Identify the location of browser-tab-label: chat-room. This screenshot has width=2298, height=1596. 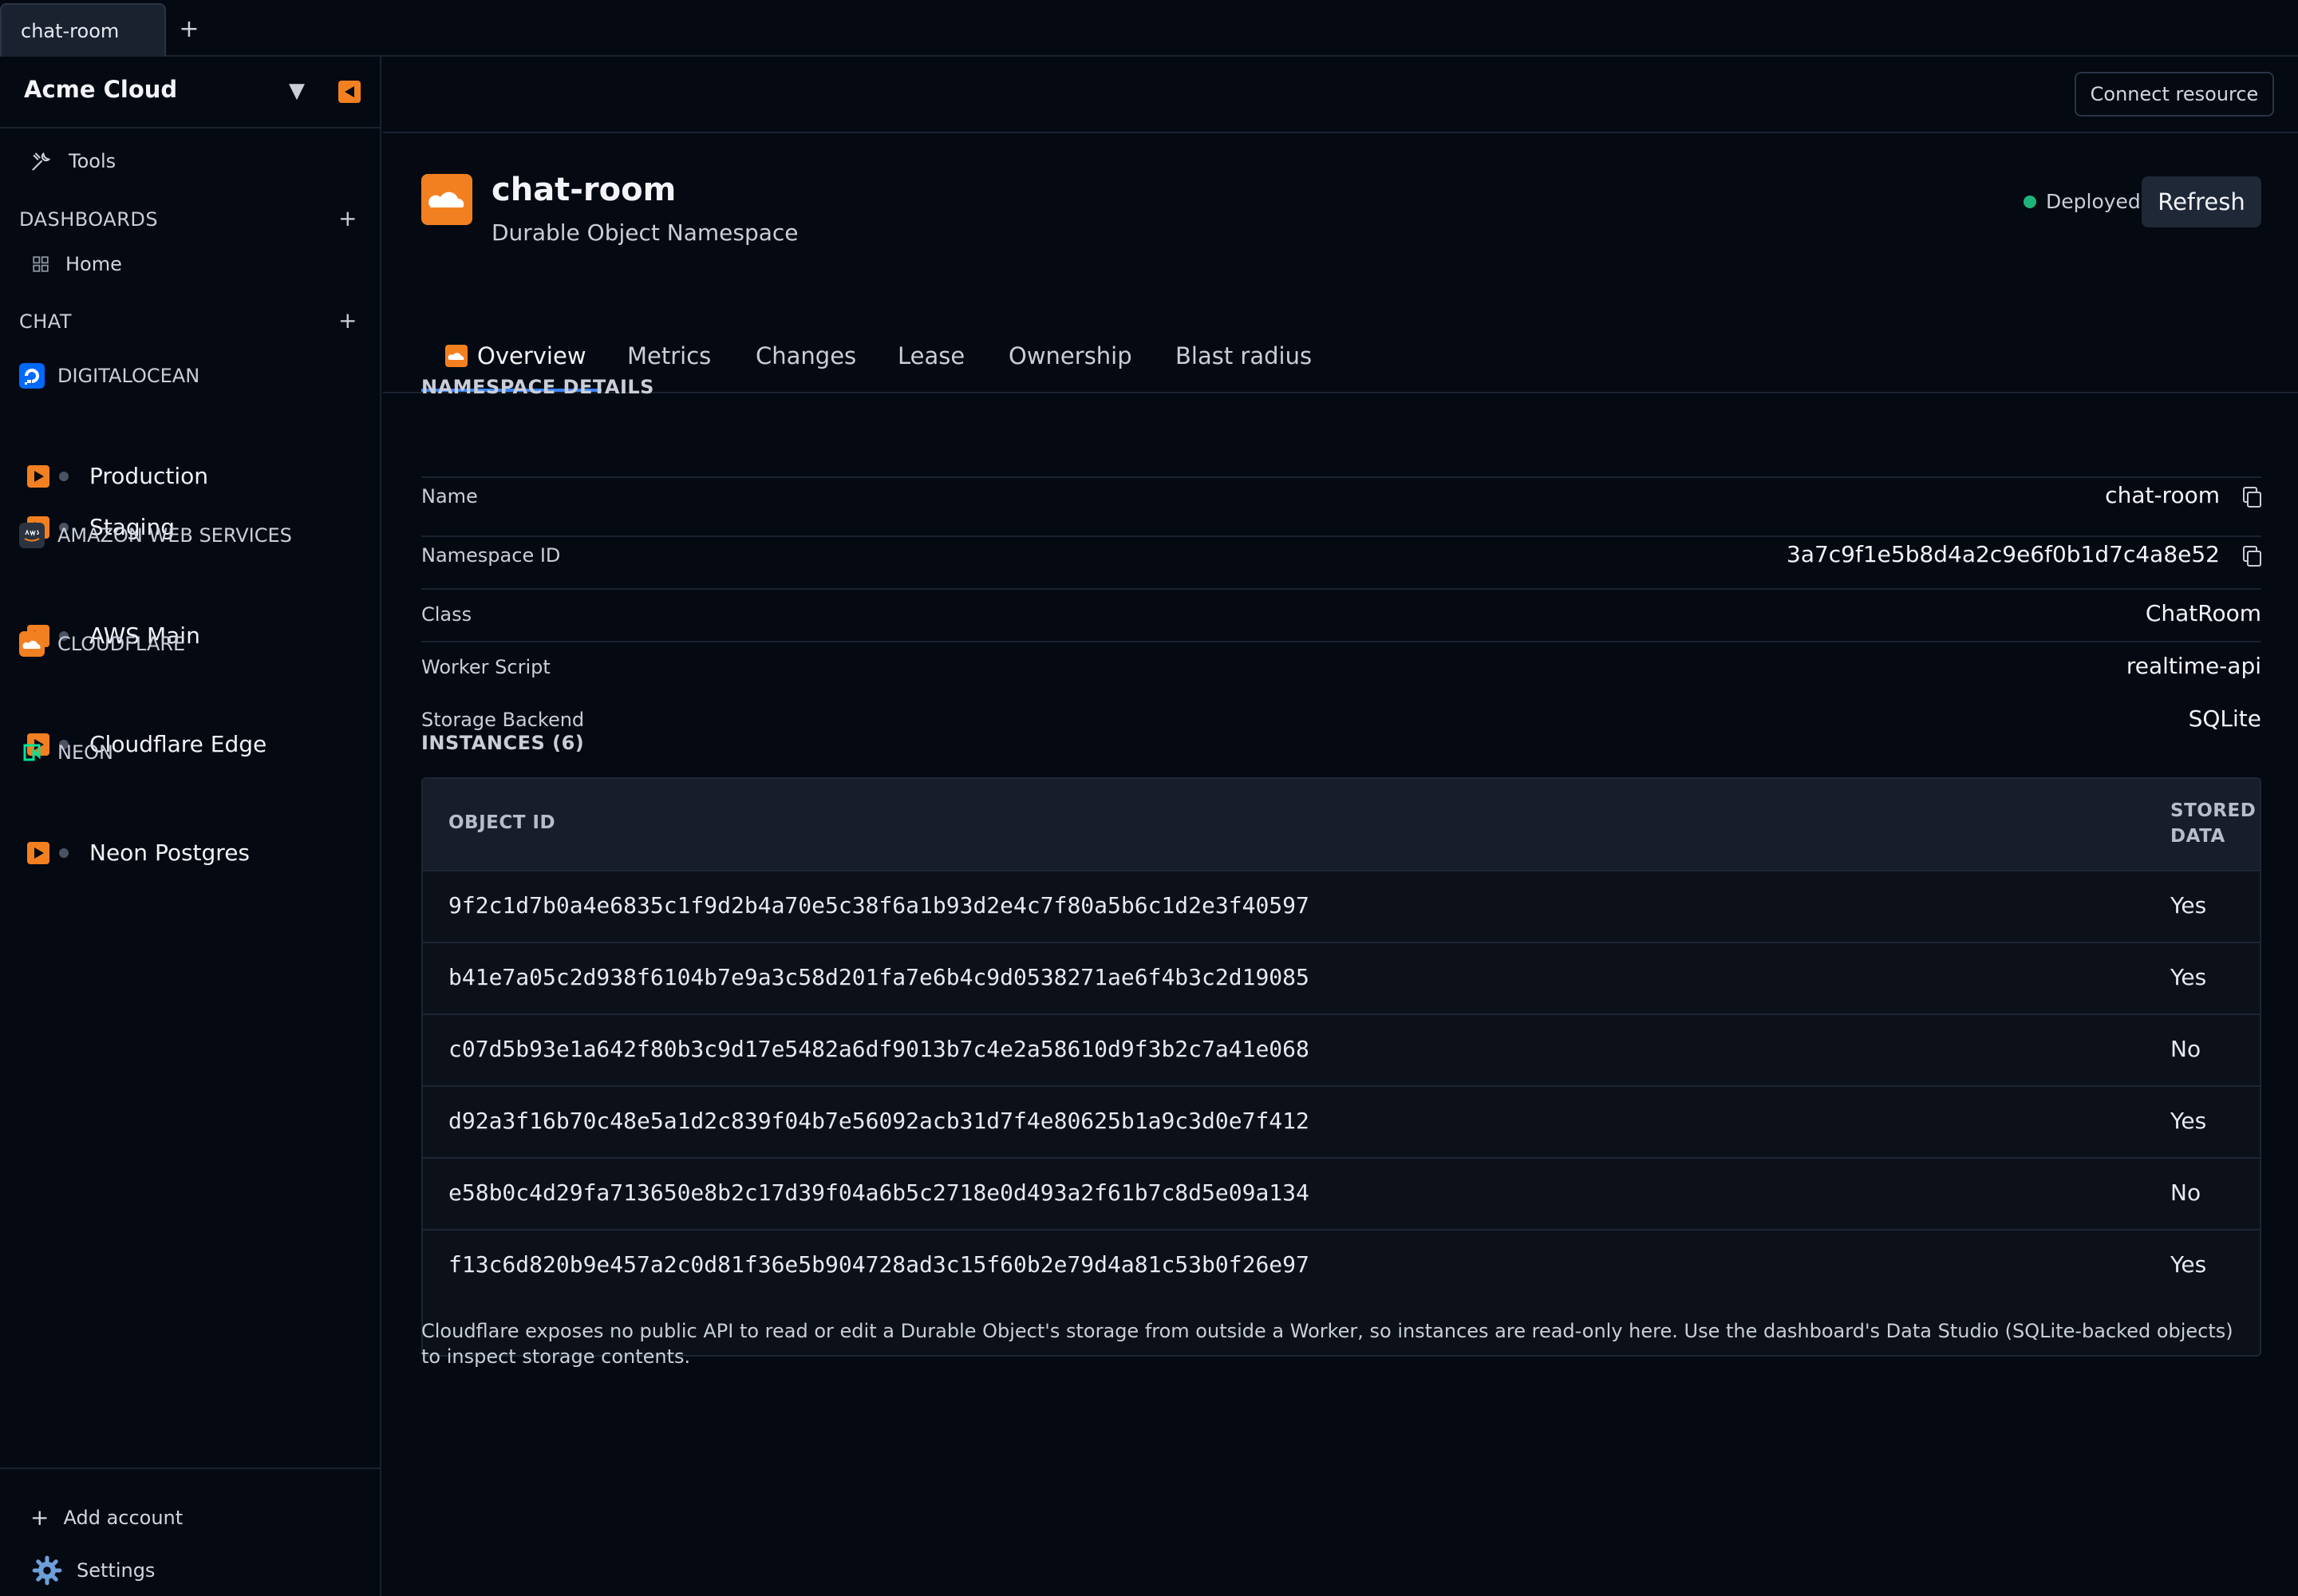
(70, 30).